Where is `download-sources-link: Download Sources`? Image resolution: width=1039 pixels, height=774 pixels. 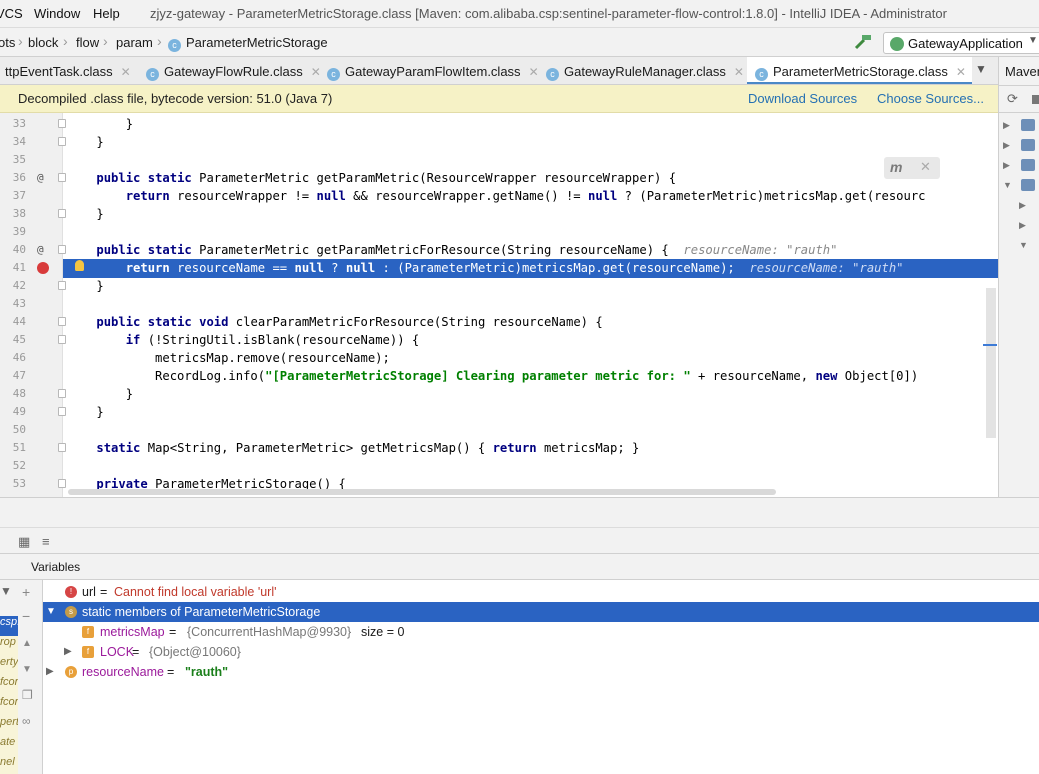 download-sources-link: Download Sources is located at coordinates (802, 98).